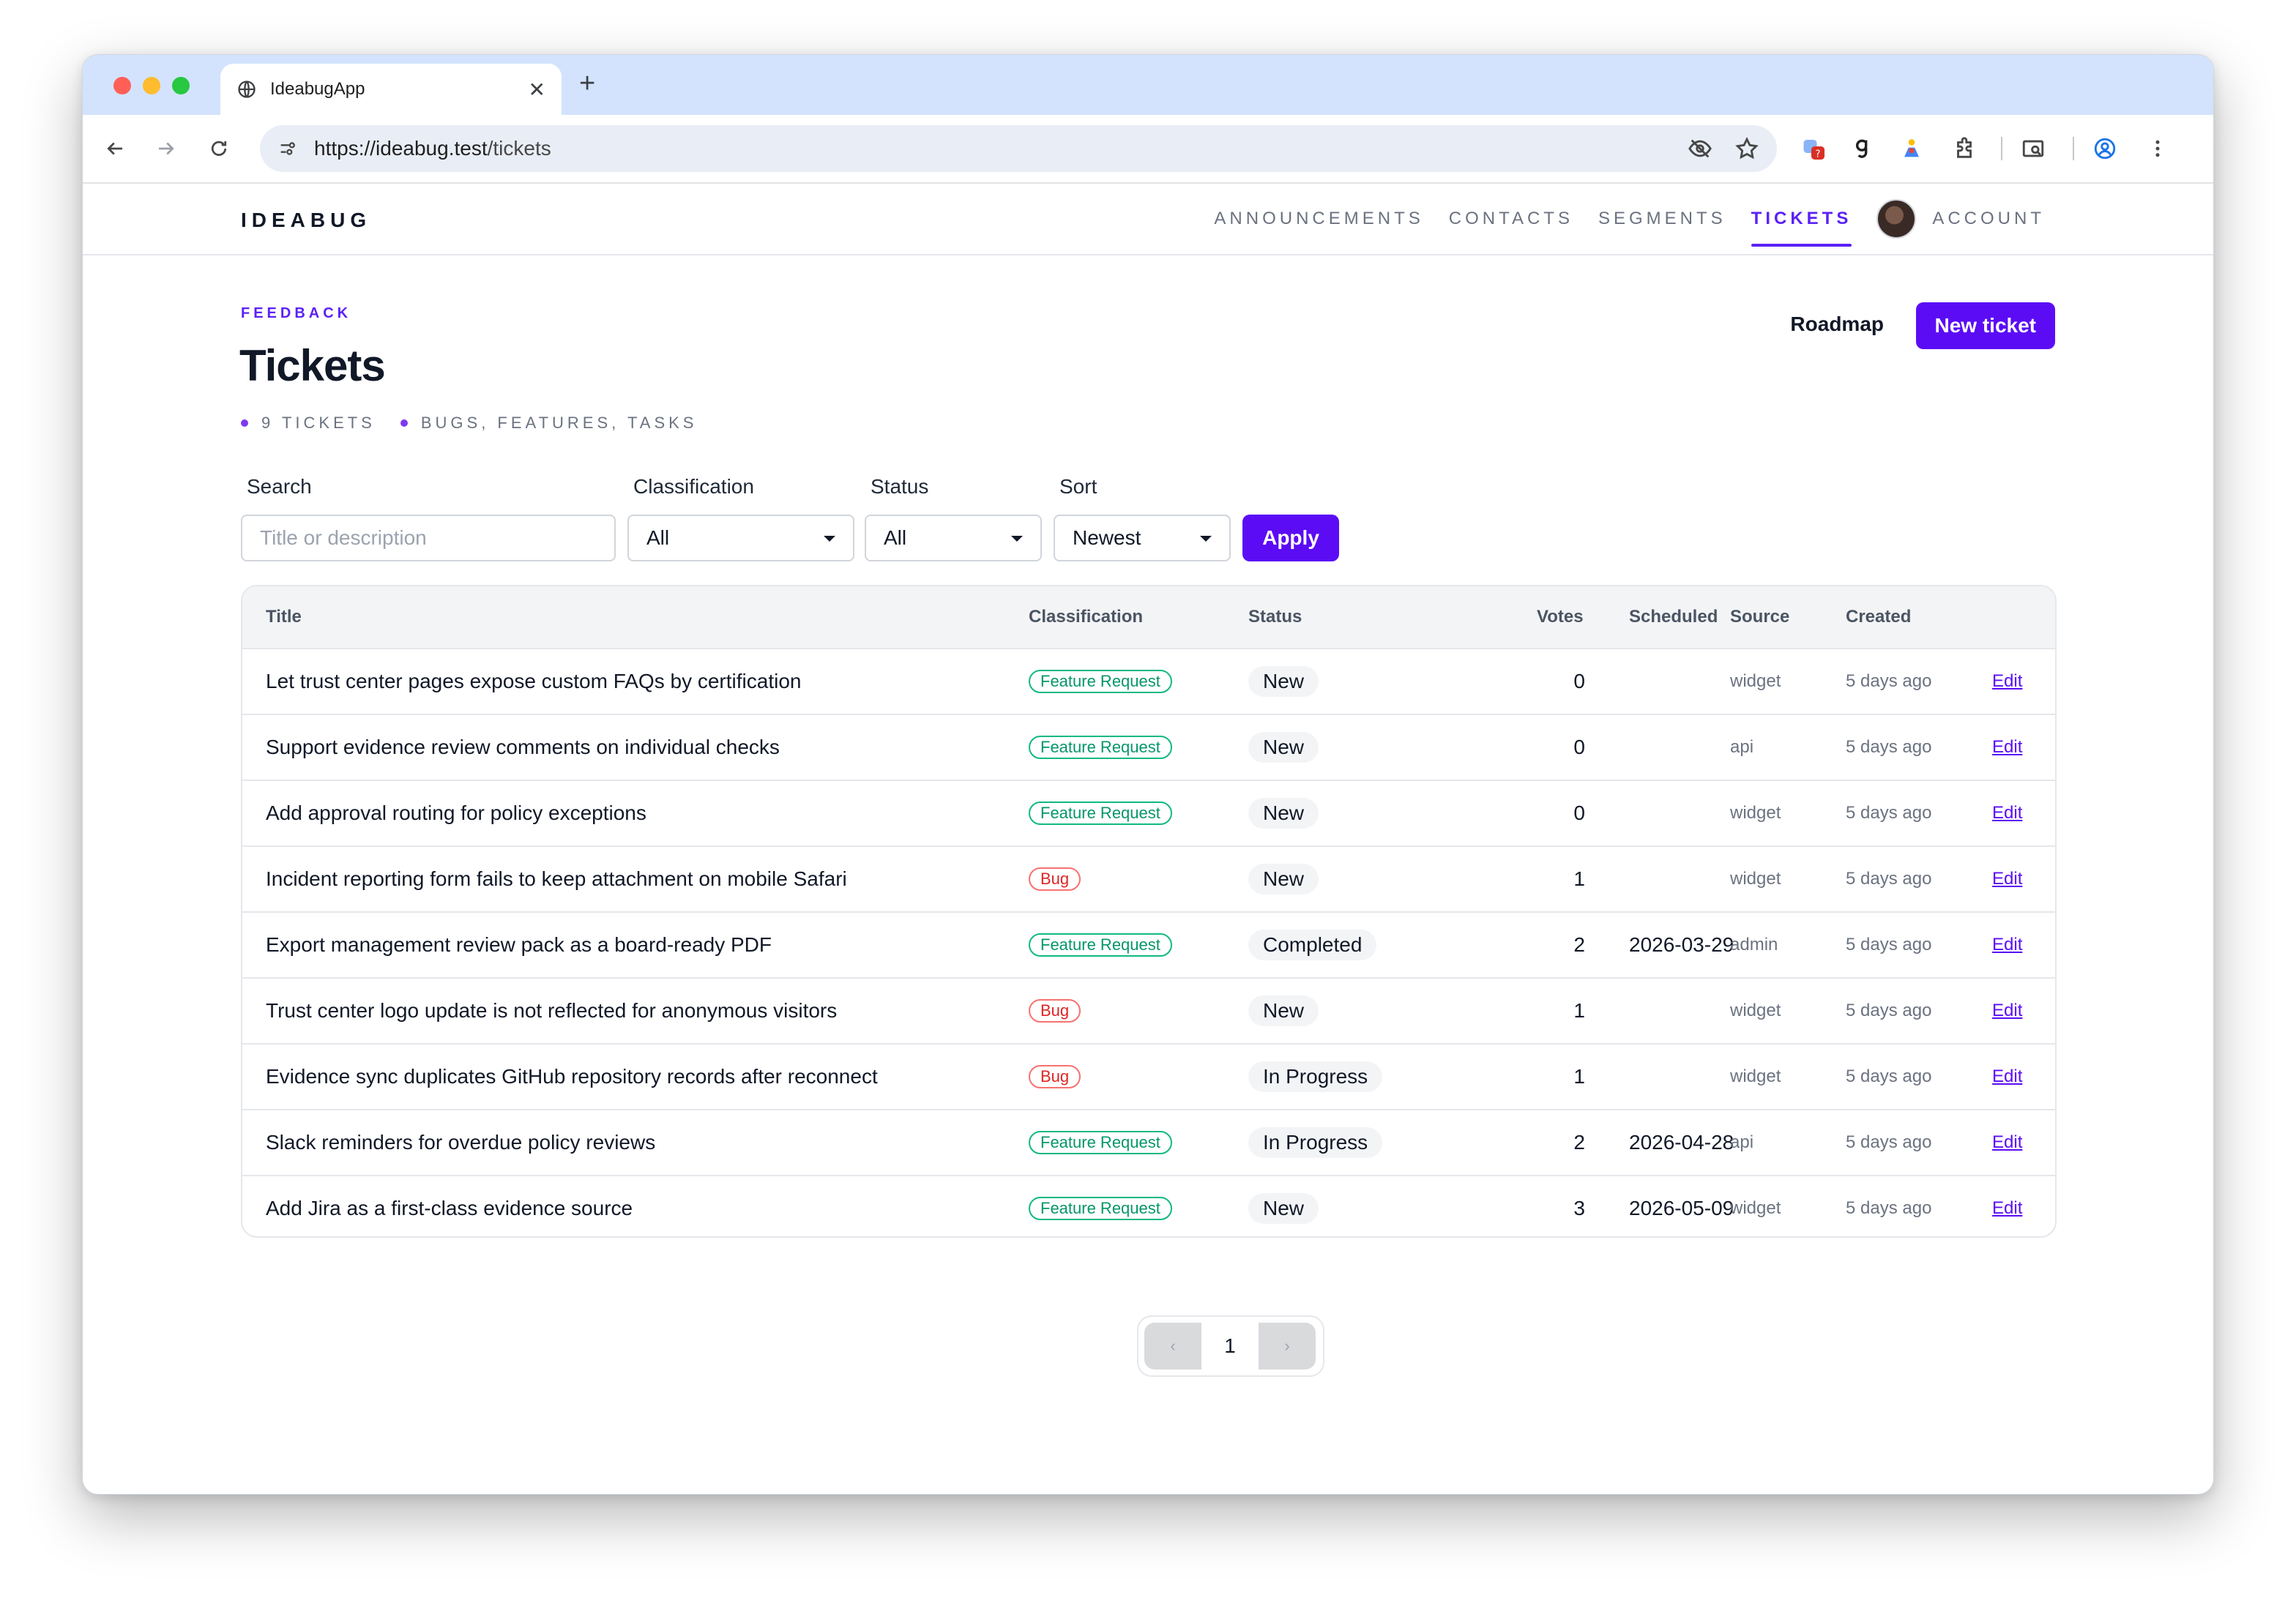 The image size is (2296, 1603). I want to click on status-cell: In Progress, so click(1315, 1142).